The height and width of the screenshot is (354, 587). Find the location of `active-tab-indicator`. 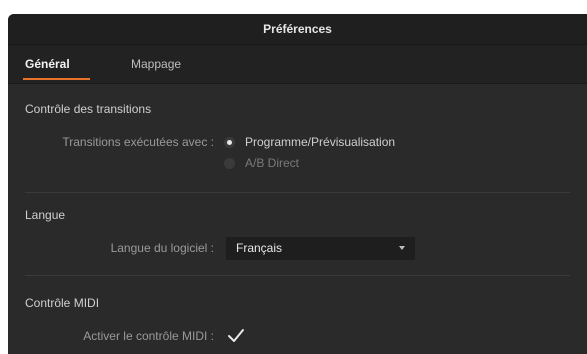

active-tab-indicator is located at coordinates (56, 79).